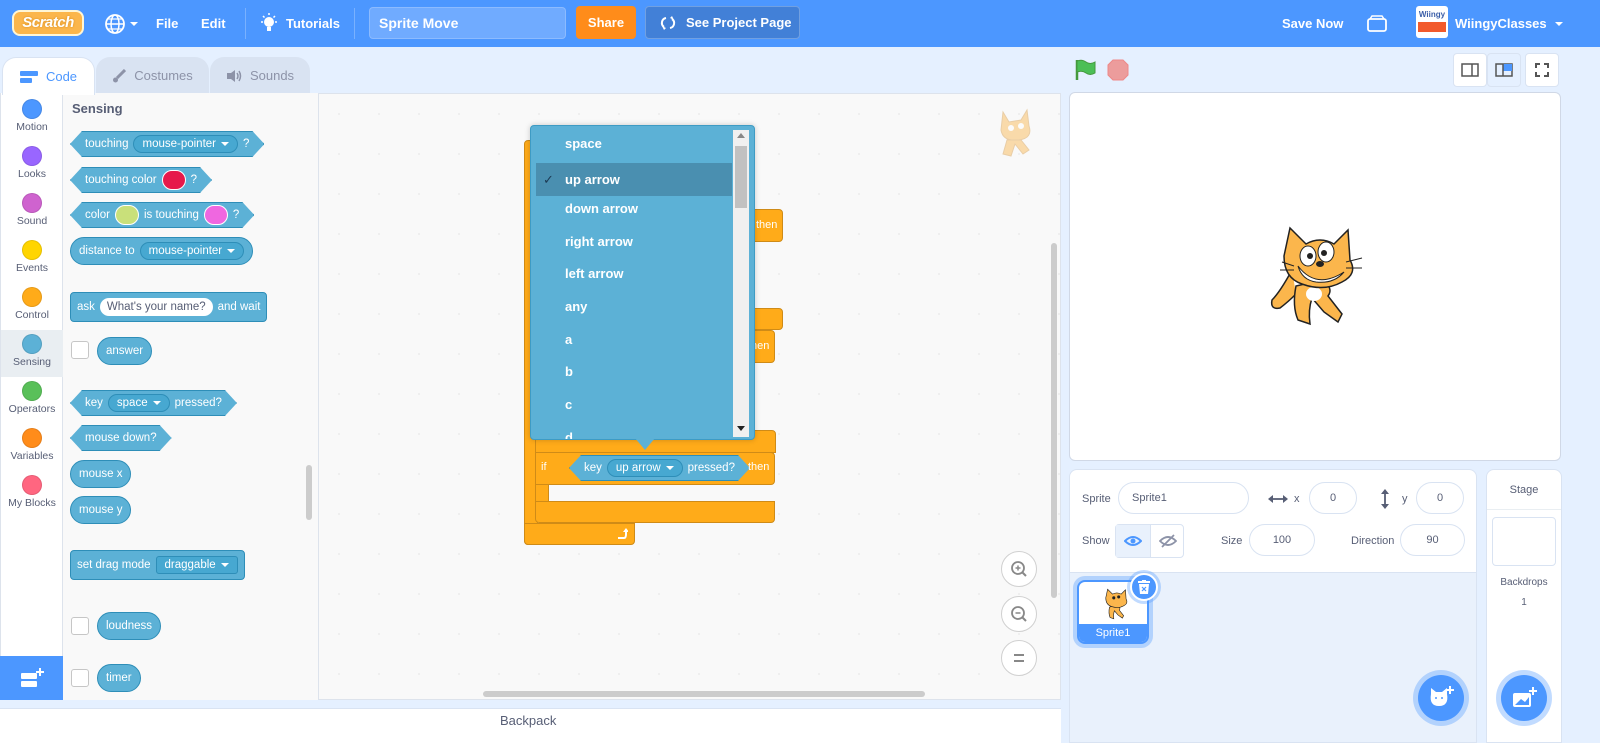 The height and width of the screenshot is (743, 1600). I want to click on distance-to-menu: mouse-pointer, so click(192, 251).